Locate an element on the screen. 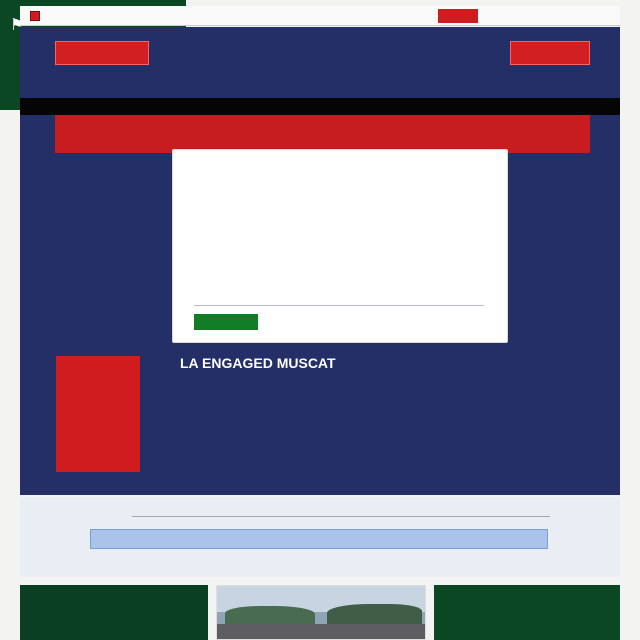  feature-tile-right is located at coordinates (527, 612).